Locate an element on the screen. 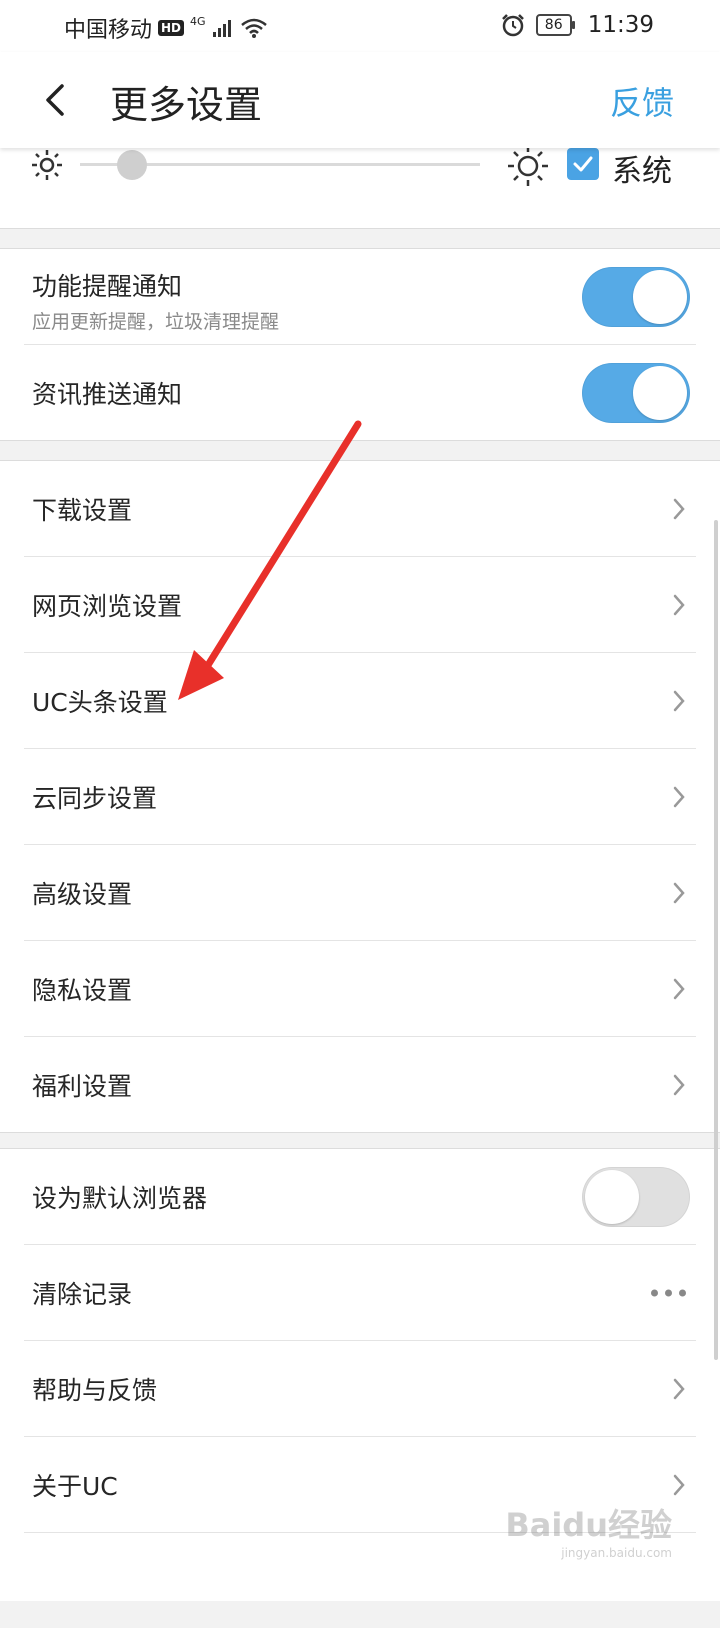  back-arrow-icon is located at coordinates (56, 100).